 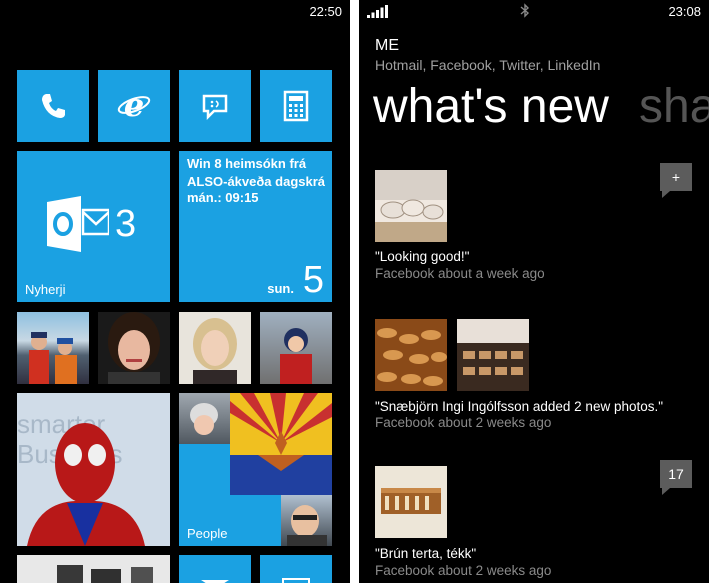 I want to click on calendar-event-time: mán.: 09:15, so click(x=223, y=197).